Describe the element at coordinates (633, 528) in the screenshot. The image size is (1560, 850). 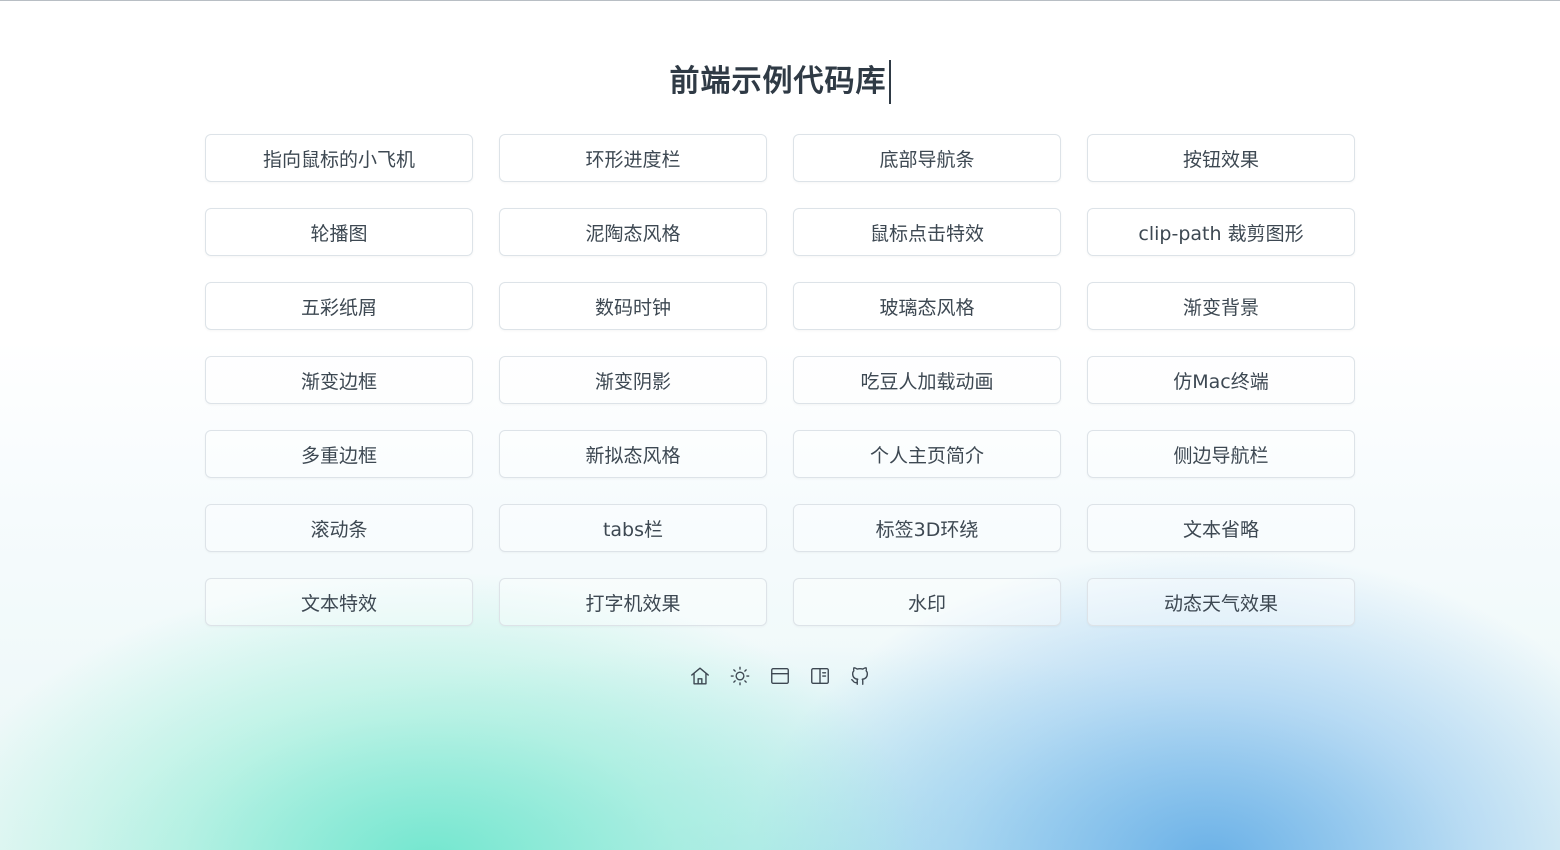
I see `example-card: tabs栏` at that location.